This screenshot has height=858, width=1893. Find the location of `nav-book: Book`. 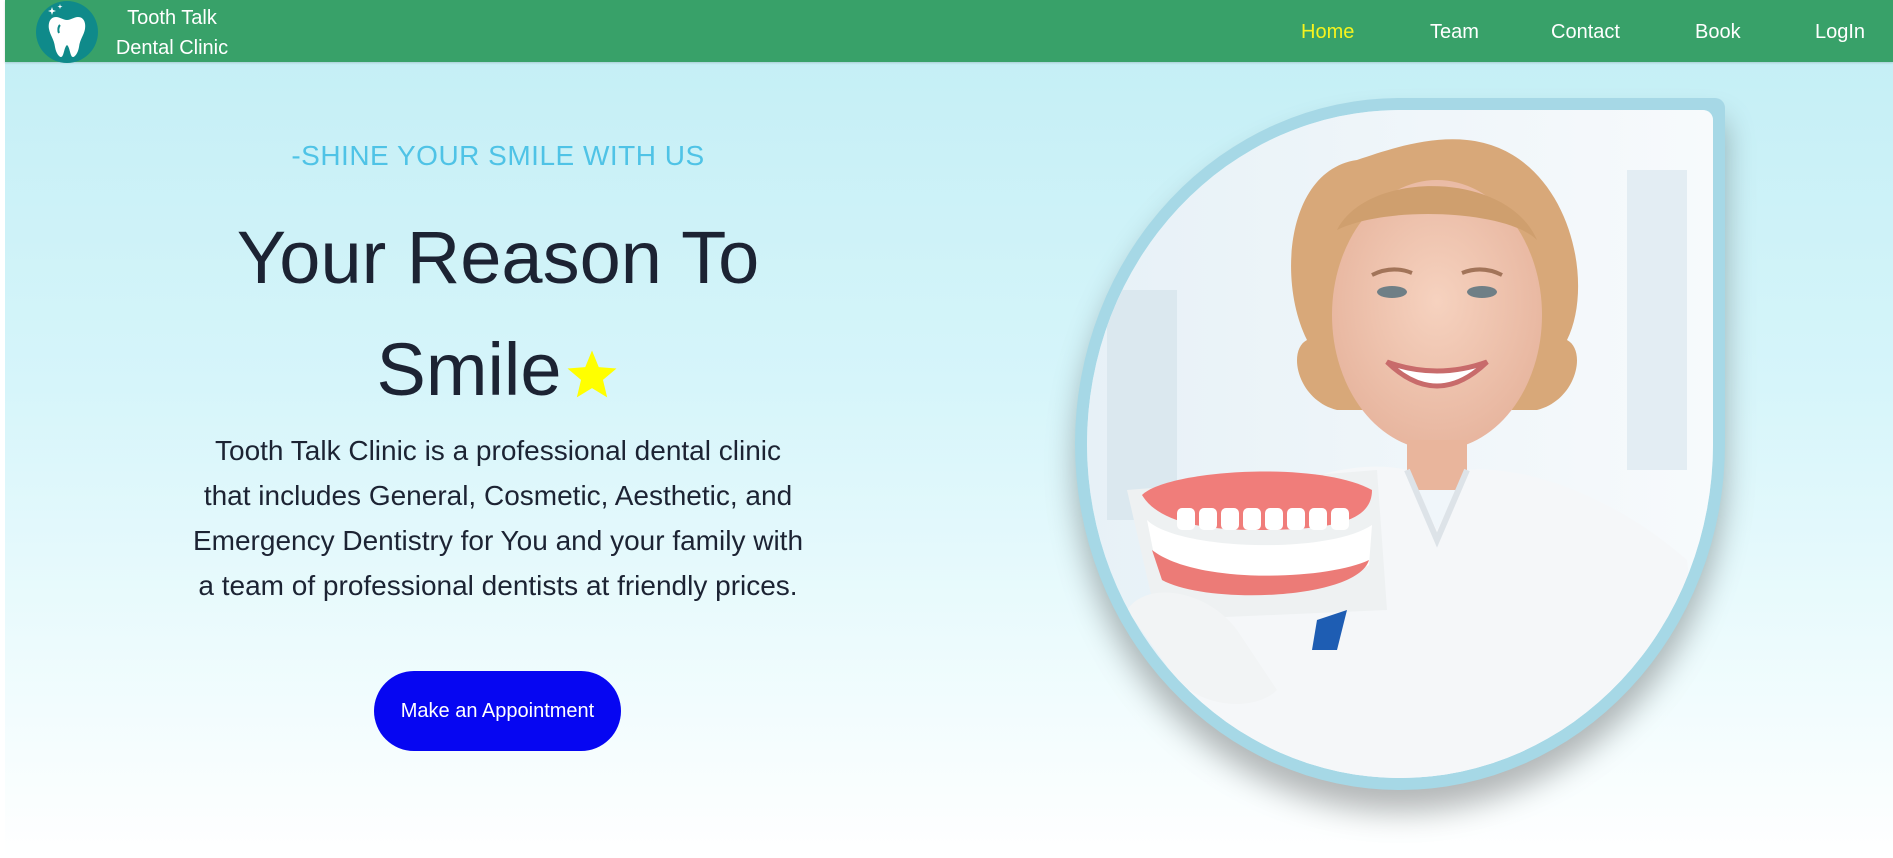

nav-book: Book is located at coordinates (1718, 32).